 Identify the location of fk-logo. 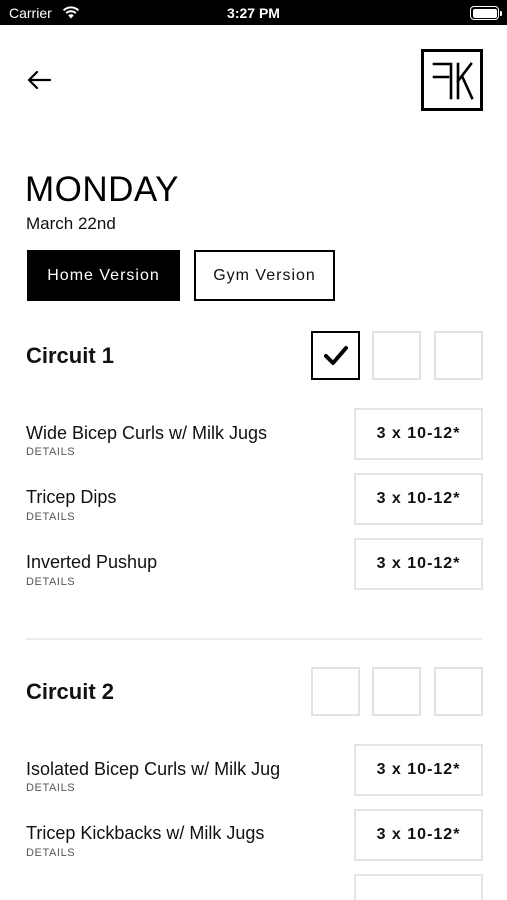
(452, 80).